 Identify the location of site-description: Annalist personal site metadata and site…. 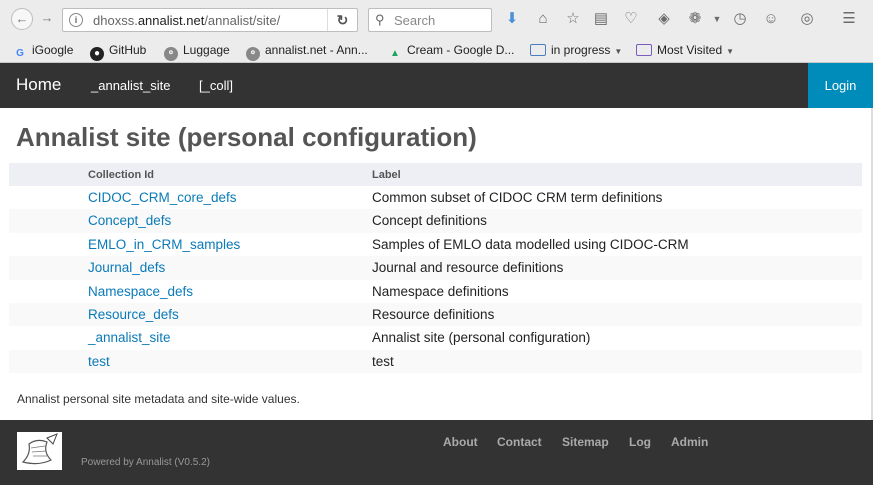
(158, 399).